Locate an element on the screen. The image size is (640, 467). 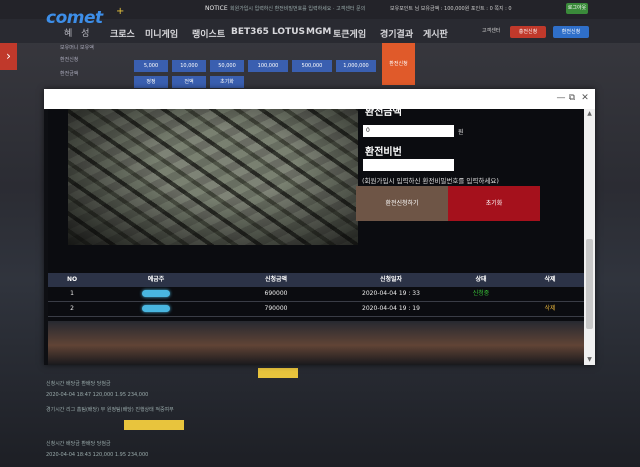
bg-label: 환전금액 is located at coordinates (69, 74).